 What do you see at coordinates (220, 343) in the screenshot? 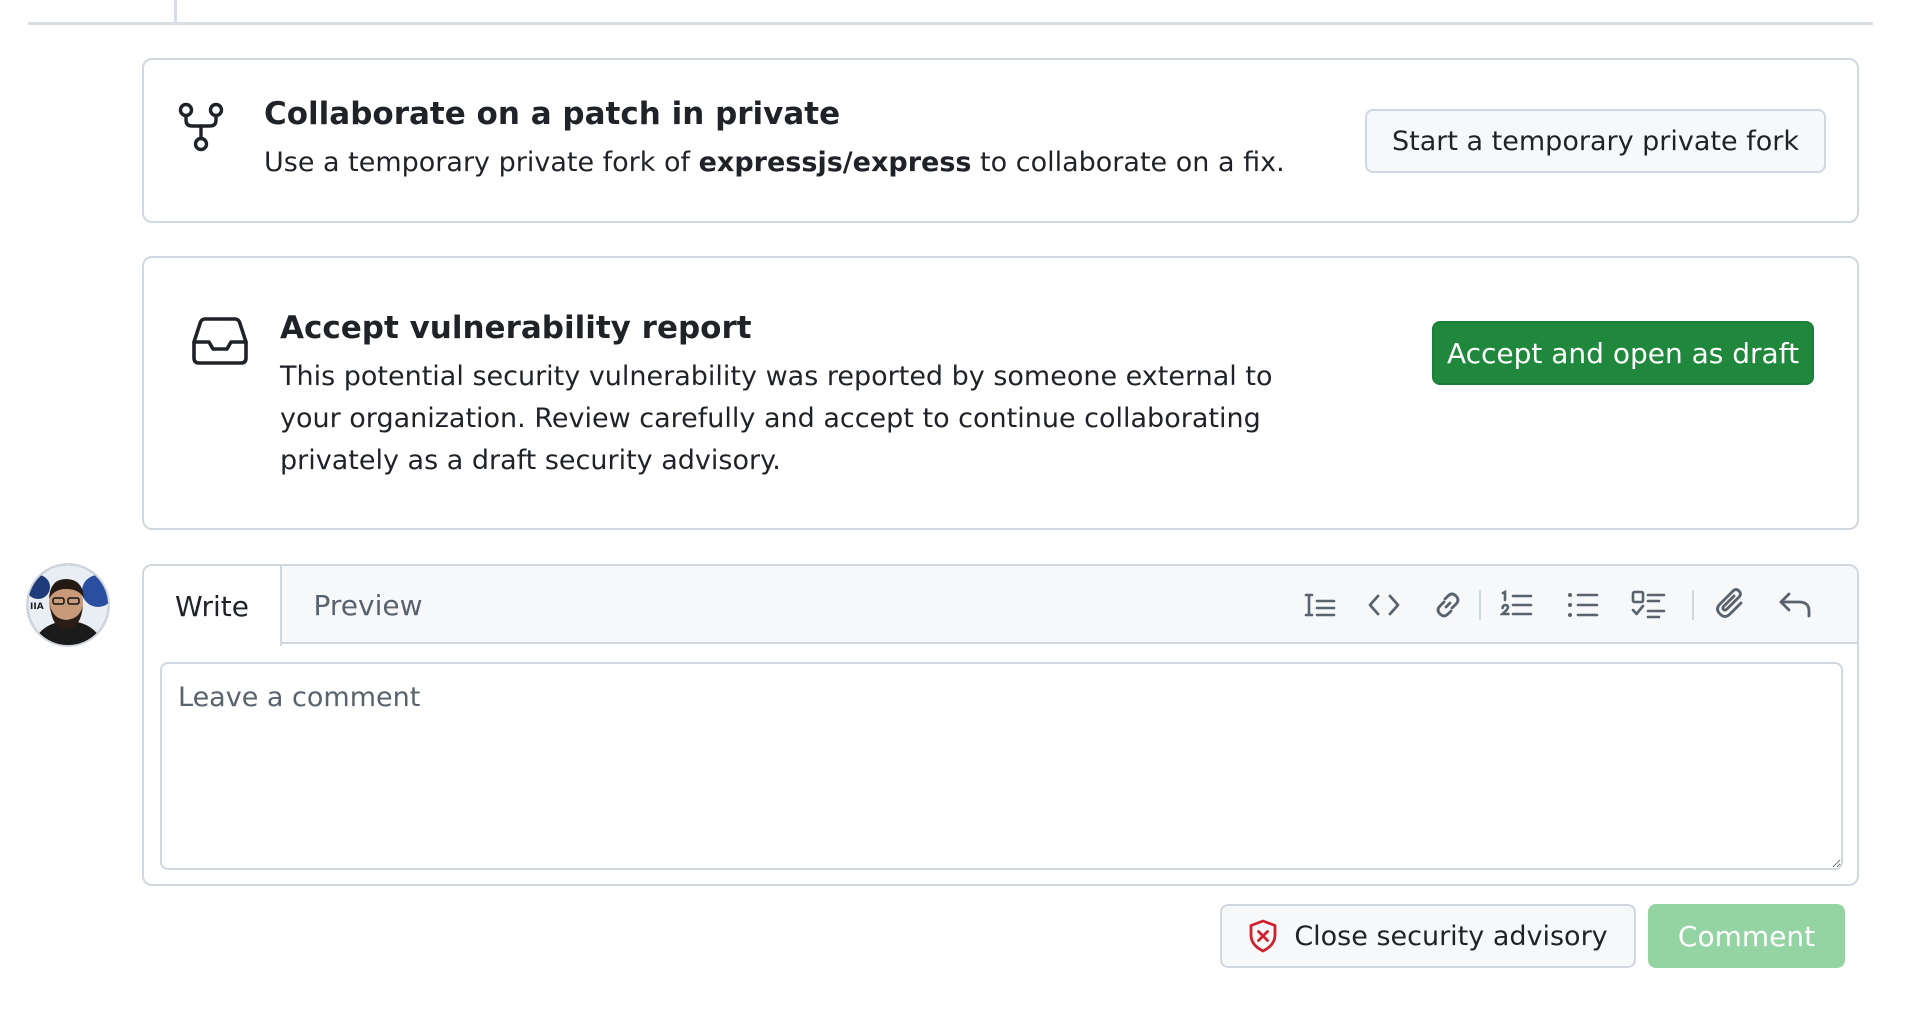
I see `inbox-icon` at bounding box center [220, 343].